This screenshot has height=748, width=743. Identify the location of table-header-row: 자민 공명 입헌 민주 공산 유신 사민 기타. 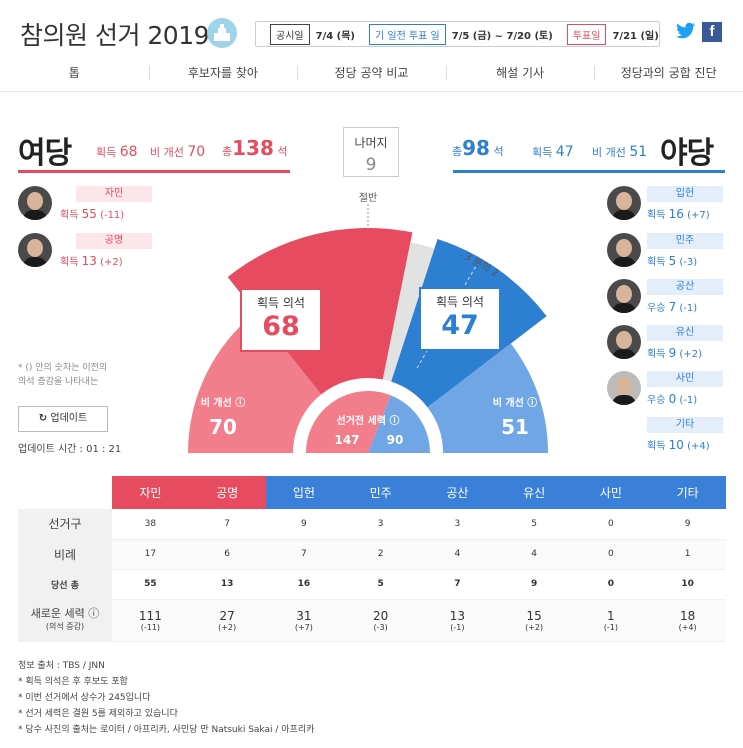
(372, 492).